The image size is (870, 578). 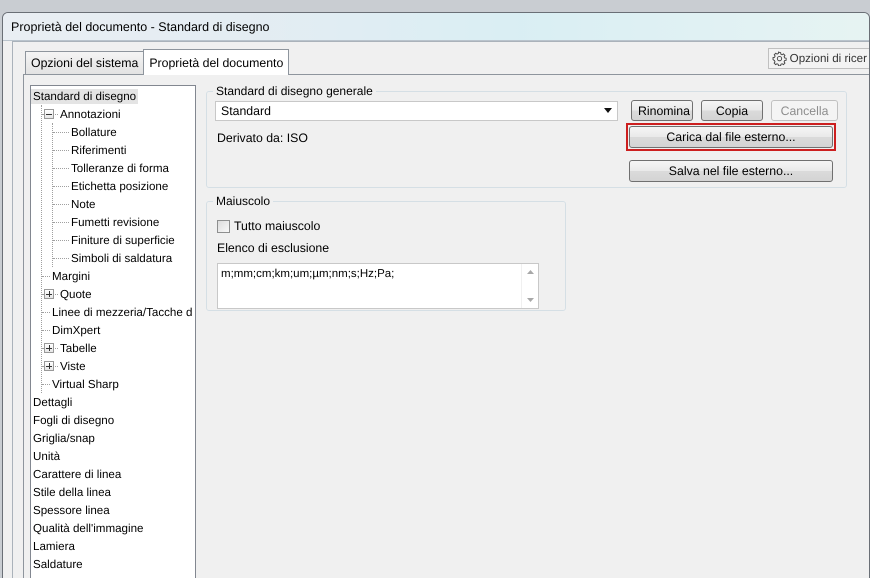 I want to click on group-title: Standard di disegno generale, so click(x=294, y=91).